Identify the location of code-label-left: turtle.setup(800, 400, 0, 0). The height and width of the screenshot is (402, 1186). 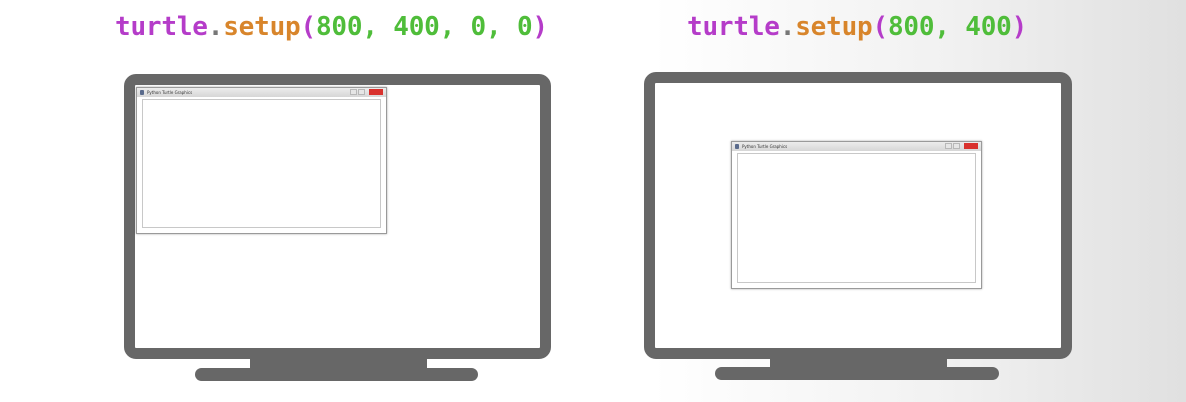
(331, 27).